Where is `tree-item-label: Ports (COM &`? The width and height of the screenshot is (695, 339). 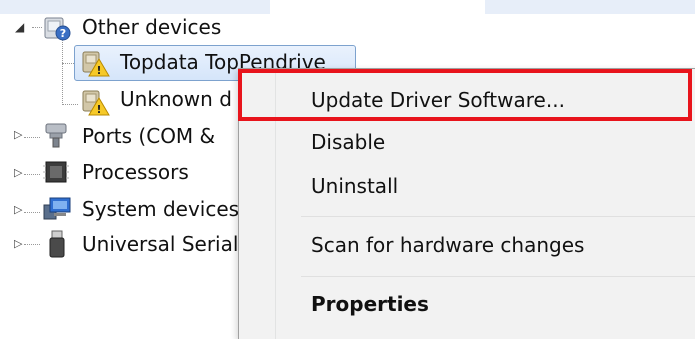 tree-item-label: Ports (COM & is located at coordinates (149, 136).